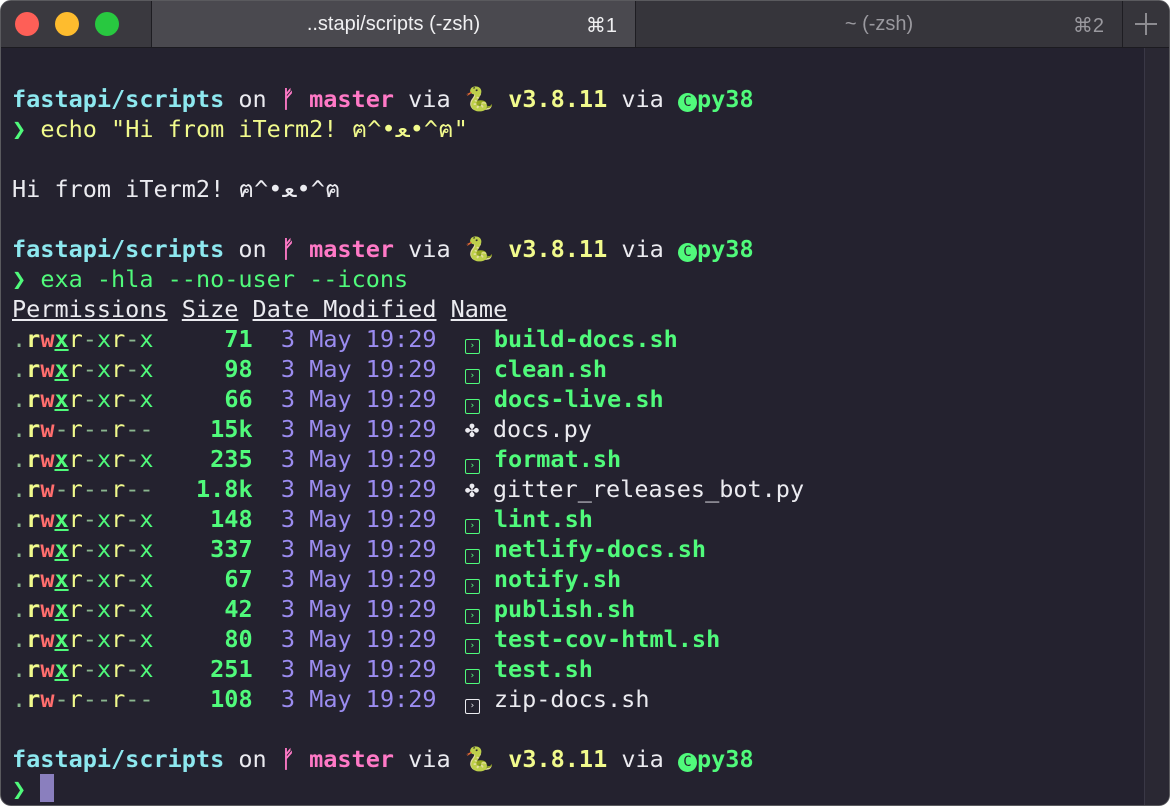 This screenshot has height=806, width=1170. Describe the element at coordinates (83, 489) in the screenshot. I see `file-permissions: .rw-r--r--` at that location.